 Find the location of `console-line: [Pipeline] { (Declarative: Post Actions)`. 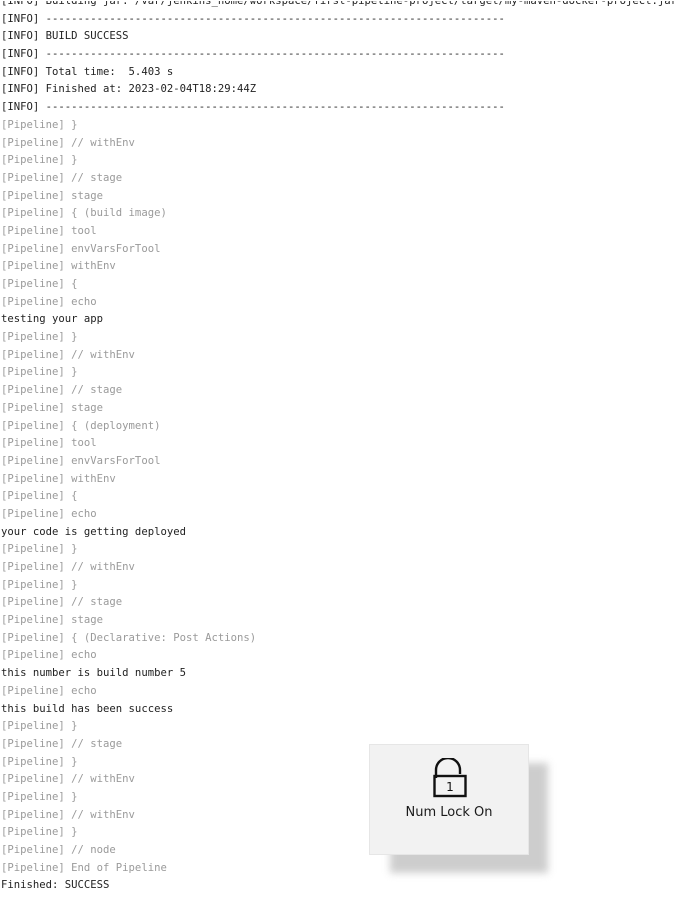

console-line: [Pipeline] { (Declarative: Post Actions) is located at coordinates (129, 637).